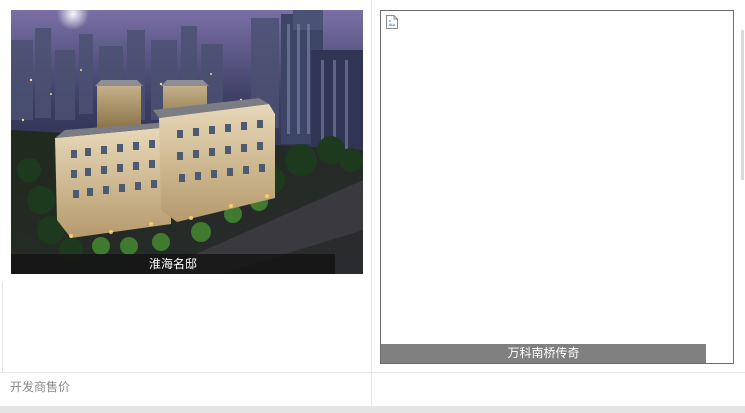 The height and width of the screenshot is (413, 745). Describe the element at coordinates (173, 264) in the screenshot. I see `listing-caption: 淮海名邸` at that location.